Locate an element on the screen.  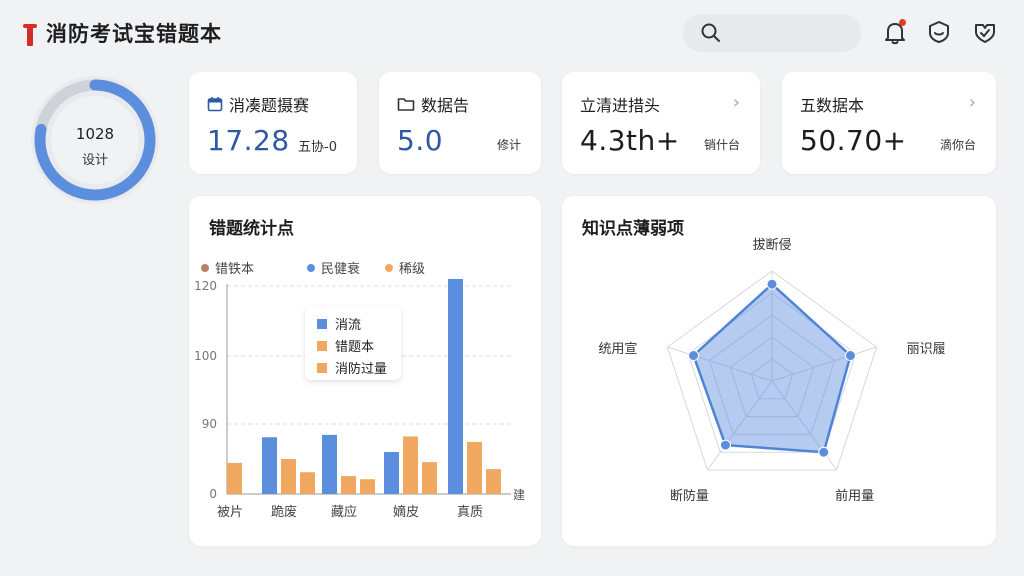
stat-label: 立清进措头 is located at coordinates (620, 105).